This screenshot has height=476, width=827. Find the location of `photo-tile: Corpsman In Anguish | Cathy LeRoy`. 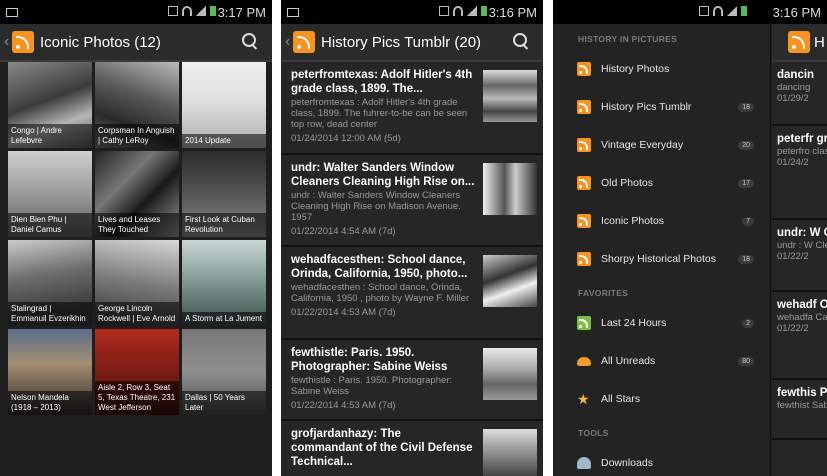

photo-tile: Corpsman In Anguish | Cathy LeRoy is located at coordinates (137, 105).